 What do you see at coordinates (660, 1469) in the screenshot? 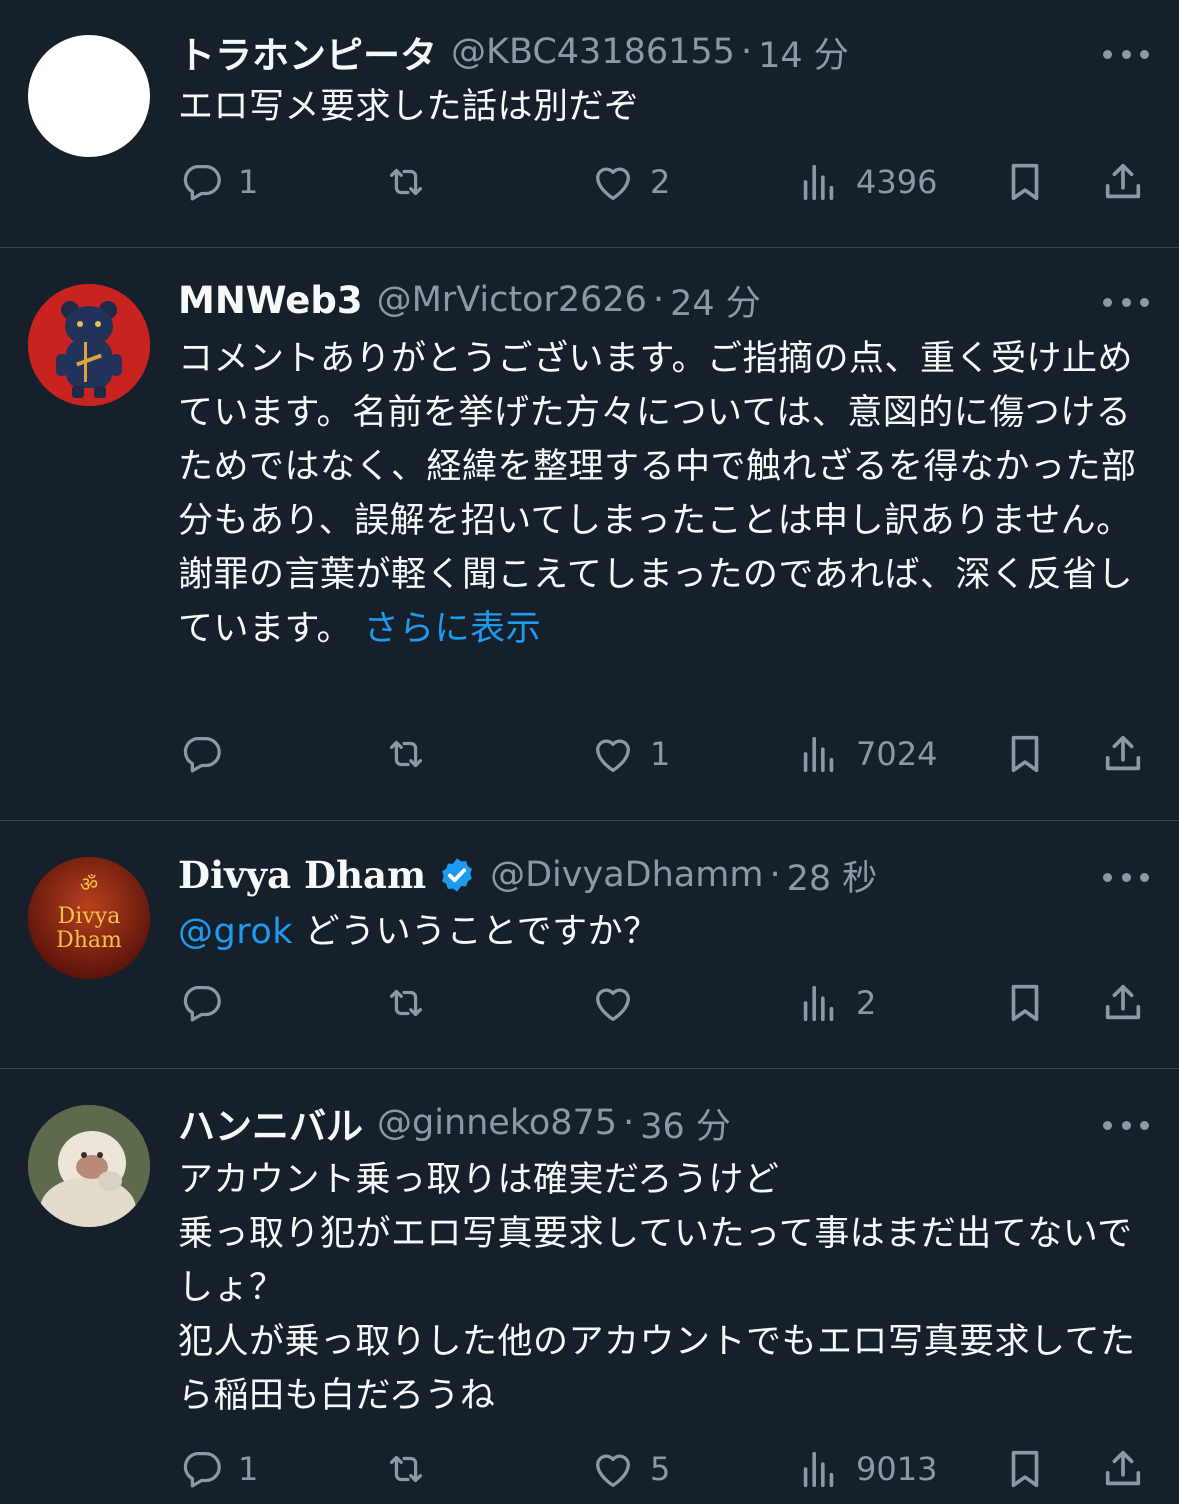
I see `like-count: 5` at bounding box center [660, 1469].